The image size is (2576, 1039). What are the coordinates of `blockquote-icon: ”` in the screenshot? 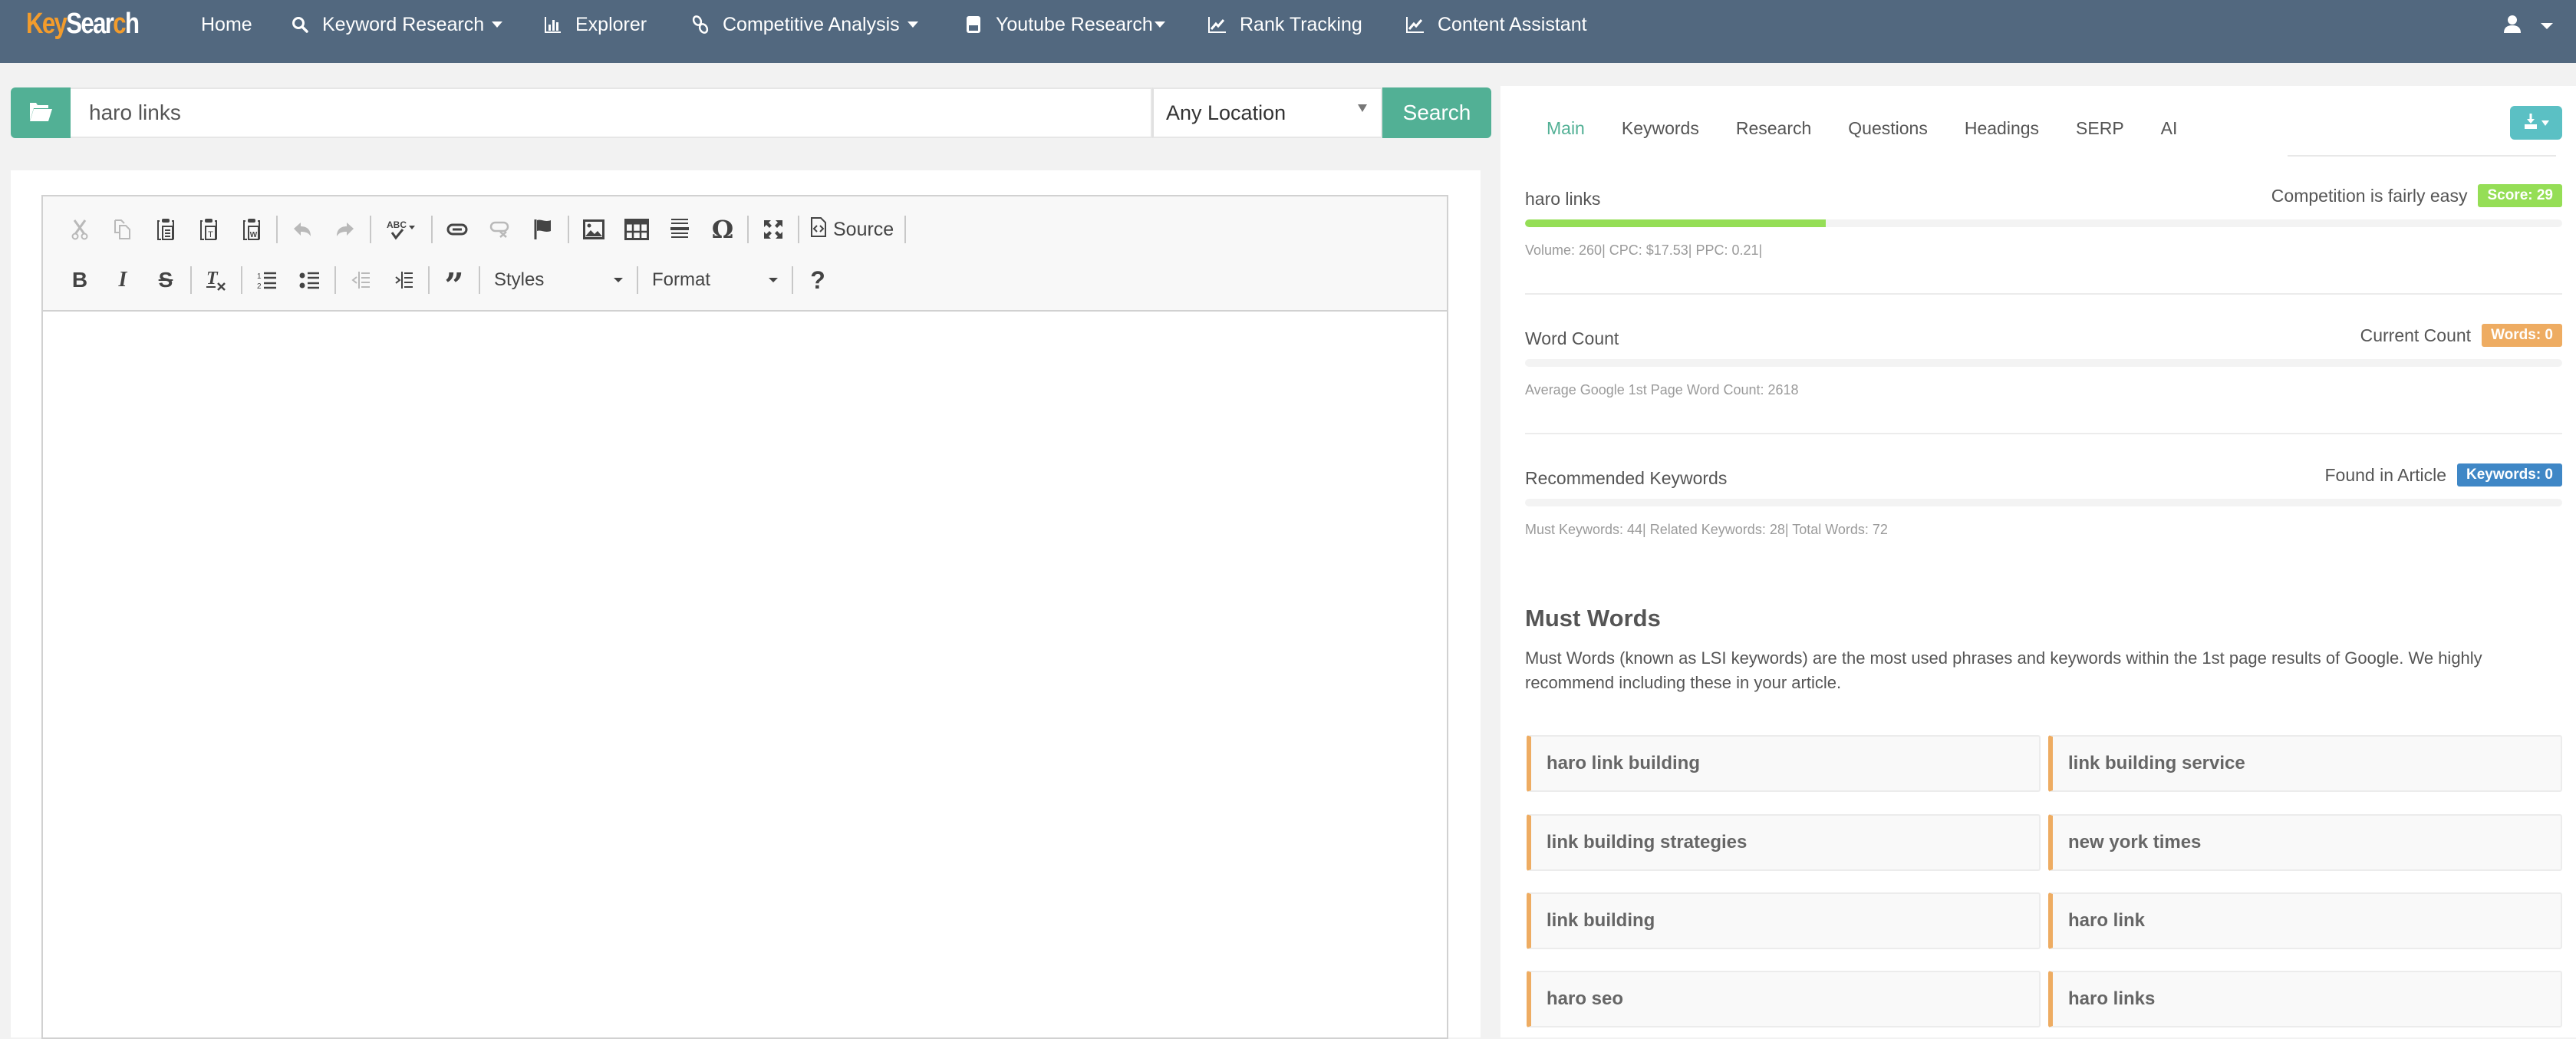 It's located at (454, 282).